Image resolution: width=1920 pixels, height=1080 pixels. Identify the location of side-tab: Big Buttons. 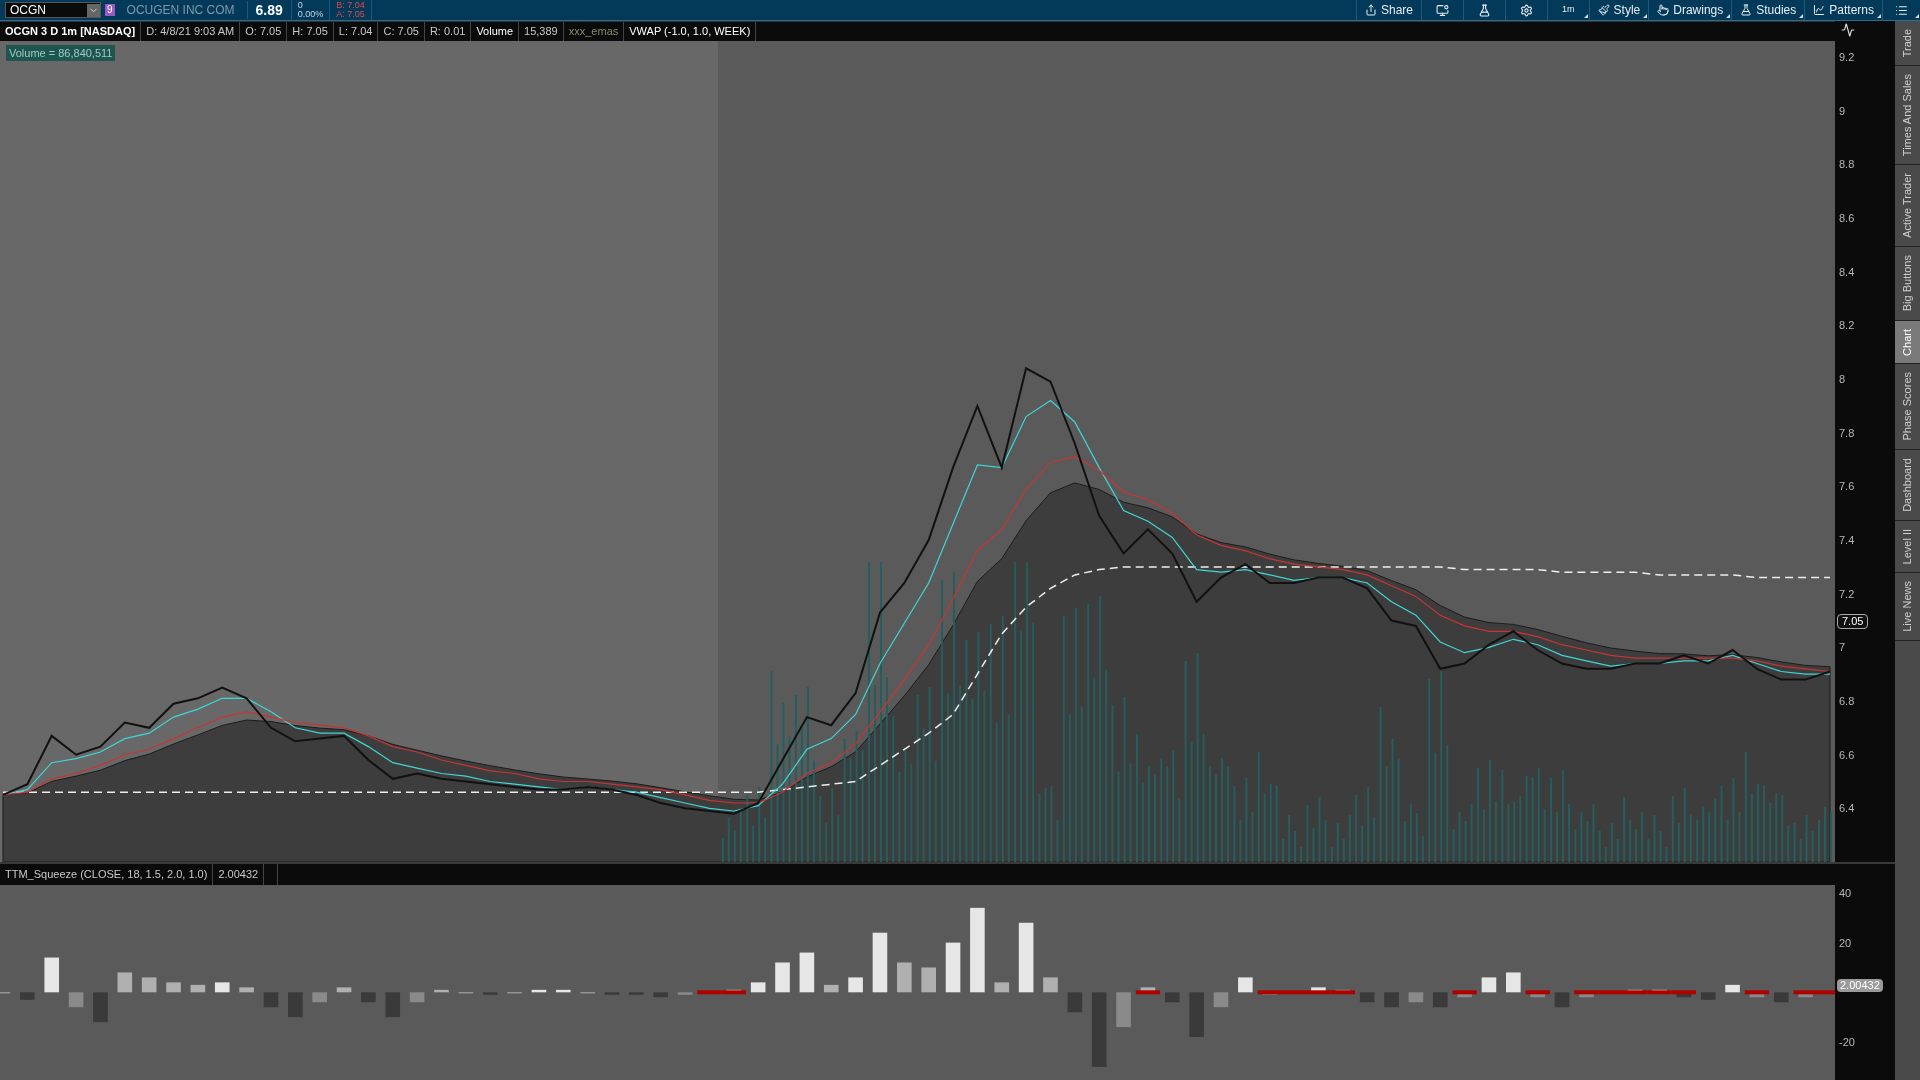
(1907, 284).